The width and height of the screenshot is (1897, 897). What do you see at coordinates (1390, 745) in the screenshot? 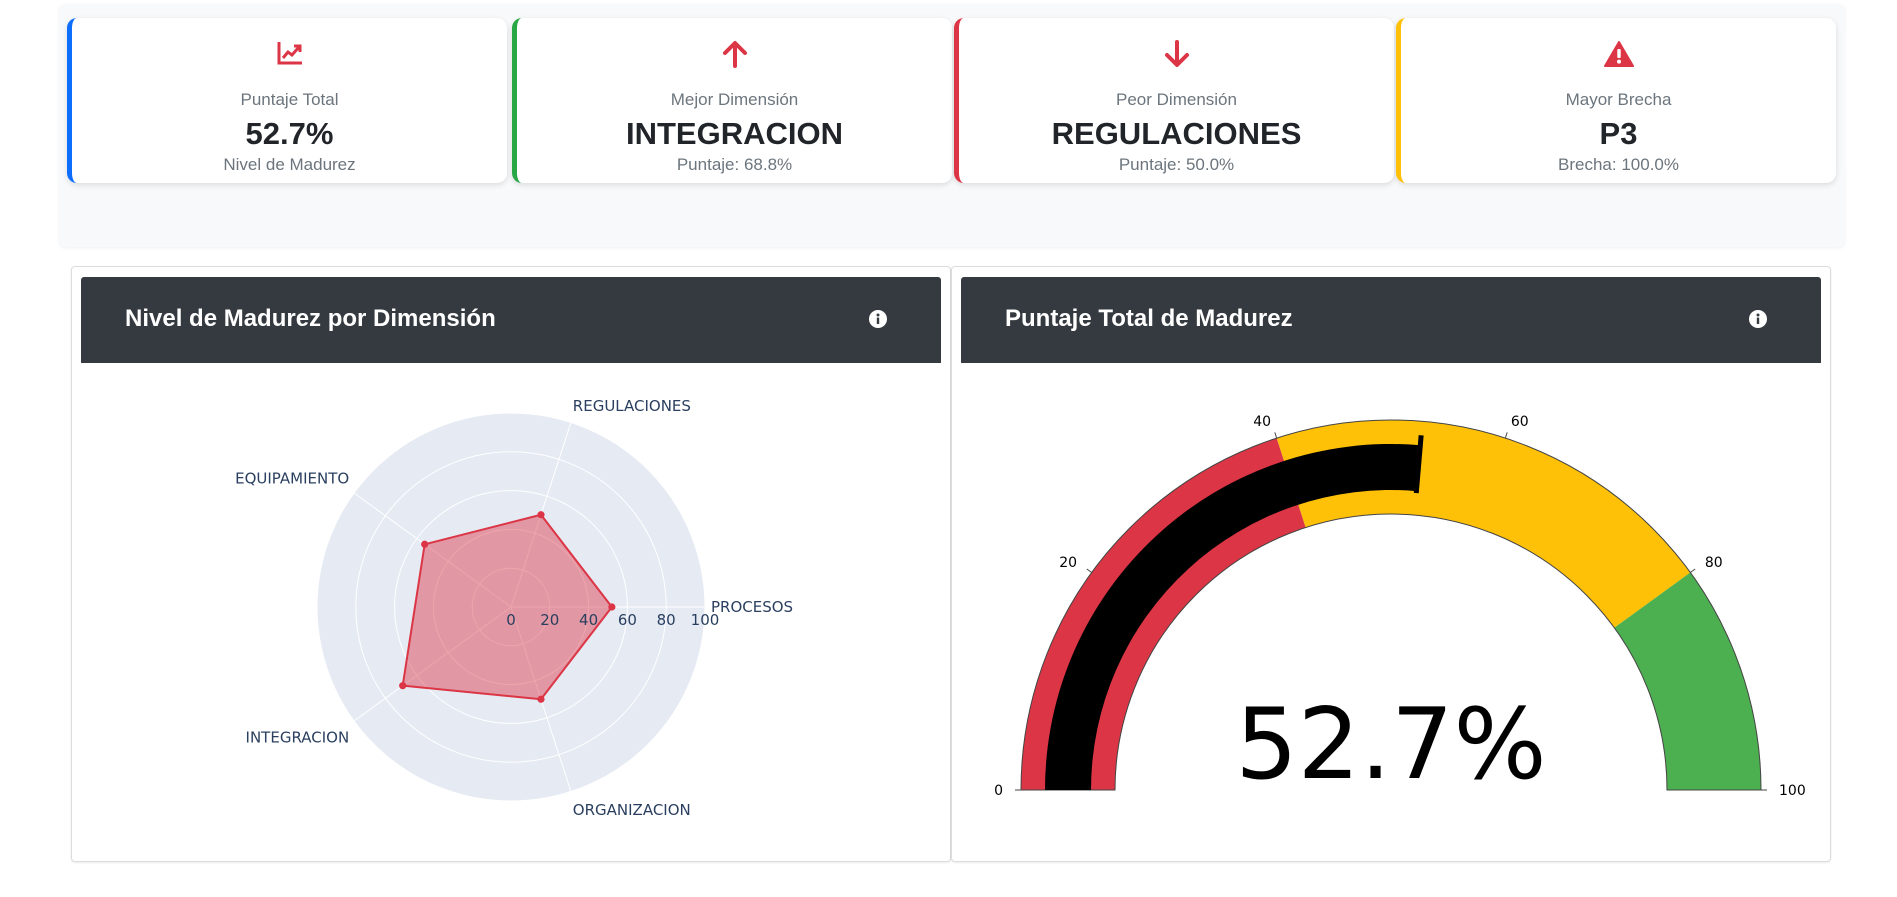
I see `gauge-value-label: 52.7%` at bounding box center [1390, 745].